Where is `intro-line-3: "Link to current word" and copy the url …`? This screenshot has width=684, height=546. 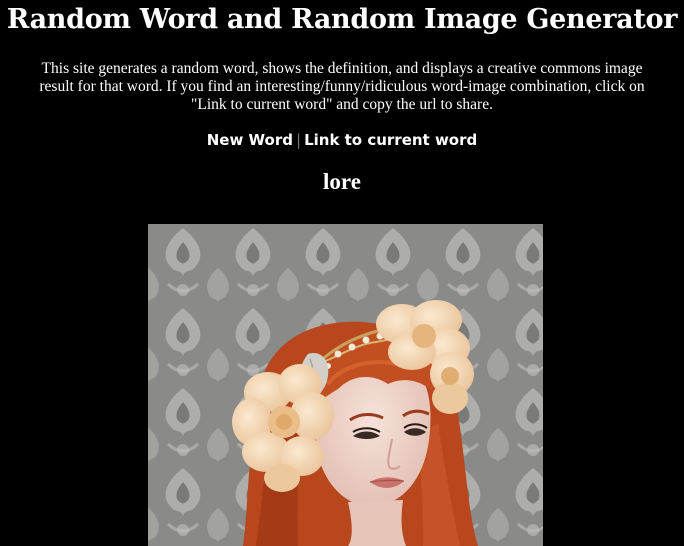
intro-line-3: "Link to current word" and copy the url … is located at coordinates (342, 104).